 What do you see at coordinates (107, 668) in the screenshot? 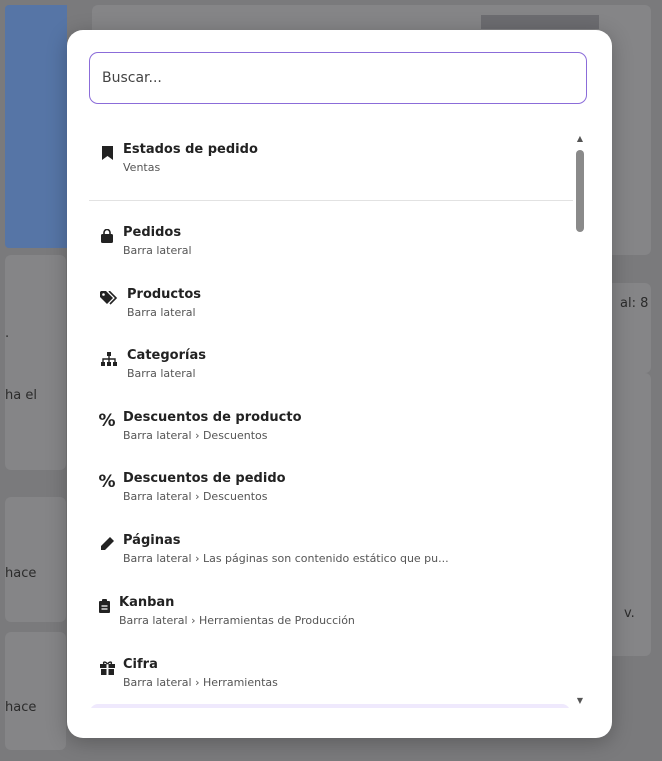
I see `gift-icon` at bounding box center [107, 668].